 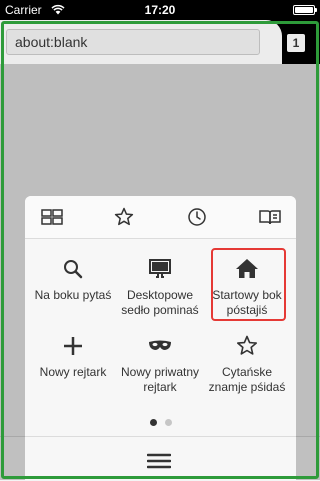 I want to click on hamburger-menu-icon, so click(x=159, y=461).